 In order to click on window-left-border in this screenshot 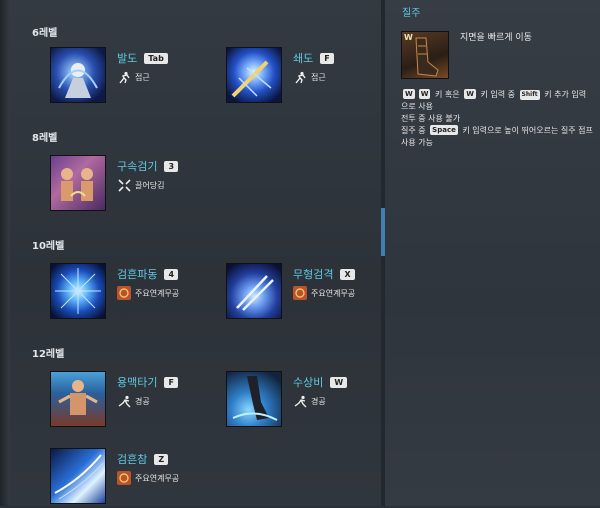, I will do `click(5, 253)`.